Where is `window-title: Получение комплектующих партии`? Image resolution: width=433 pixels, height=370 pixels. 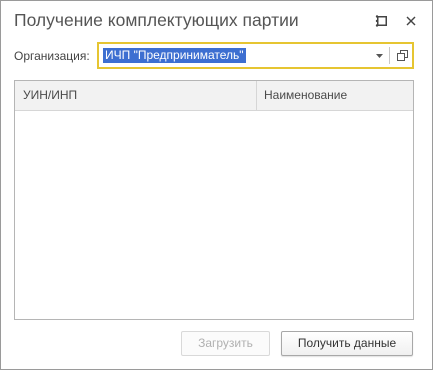 window-title: Получение комплектующих партии is located at coordinates (156, 20).